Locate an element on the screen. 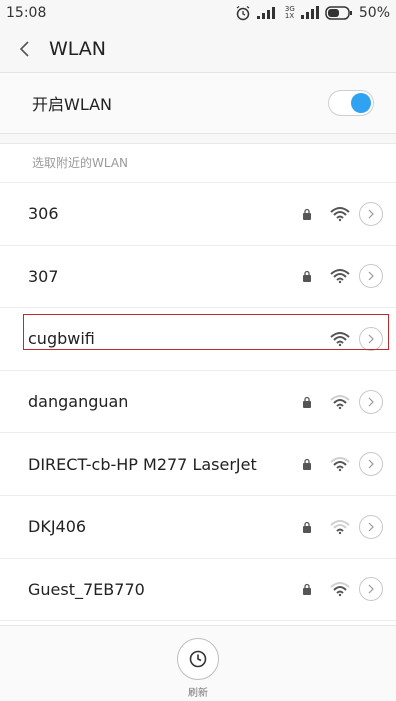 This screenshot has width=396, height=701. status-time: 15:08 is located at coordinates (26, 13).